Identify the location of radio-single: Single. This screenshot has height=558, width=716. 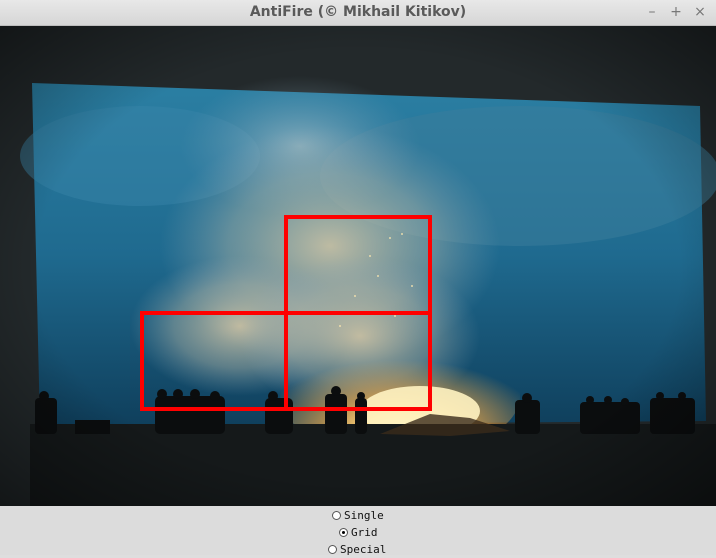
(358, 516).